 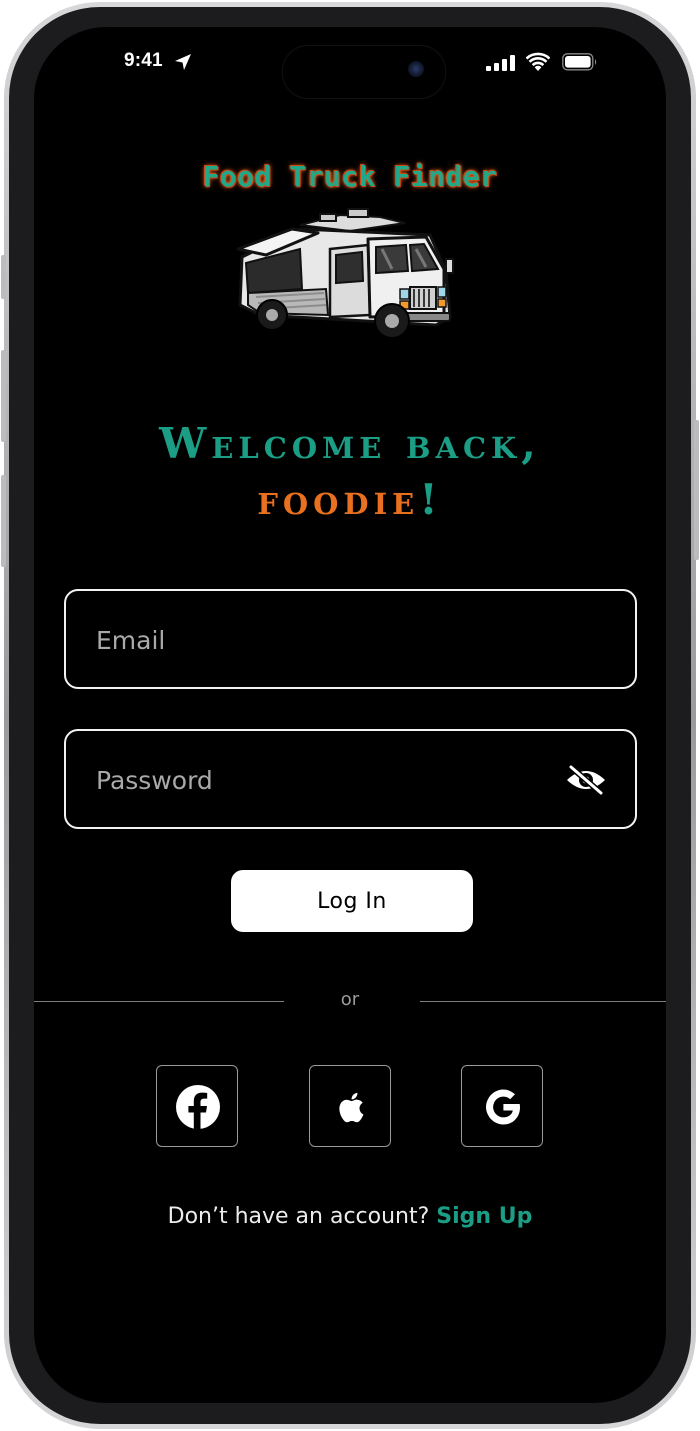 I want to click on divider-or-label: or, so click(x=350, y=999).